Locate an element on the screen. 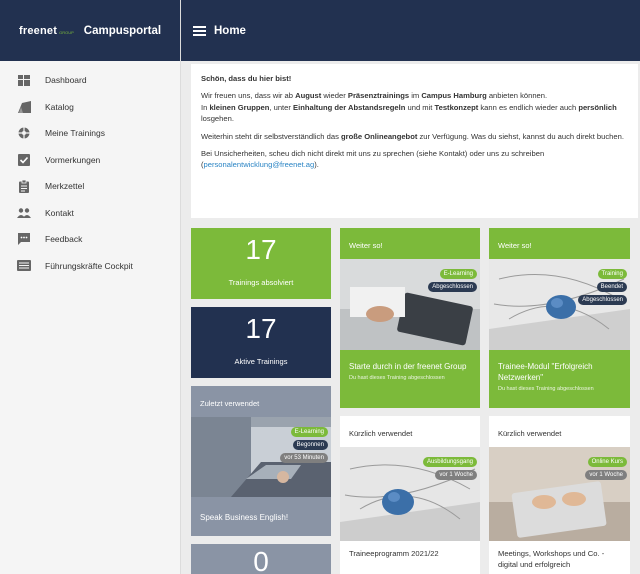 This screenshot has width=640, height=574. sidebar-item-label: Meine Trainings is located at coordinates (75, 133).